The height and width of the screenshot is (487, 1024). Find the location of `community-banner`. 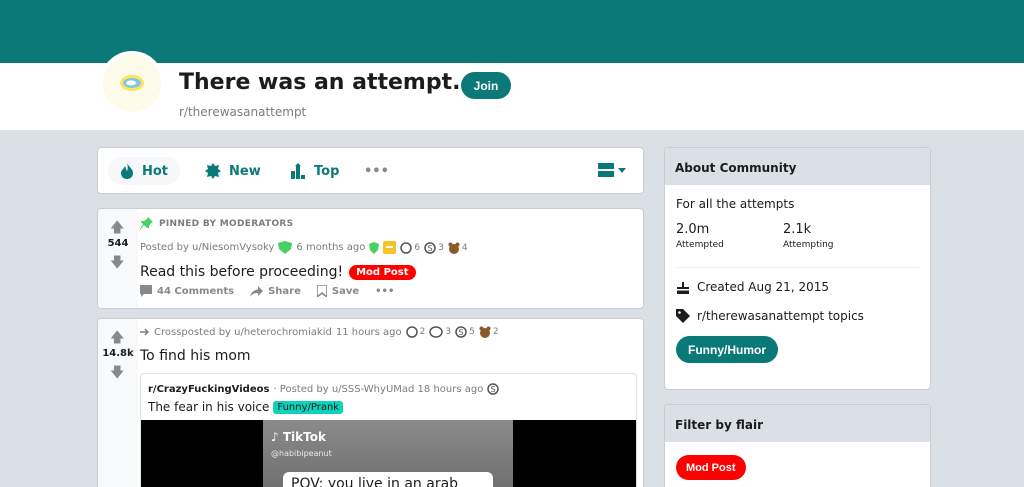

community-banner is located at coordinates (512, 31).